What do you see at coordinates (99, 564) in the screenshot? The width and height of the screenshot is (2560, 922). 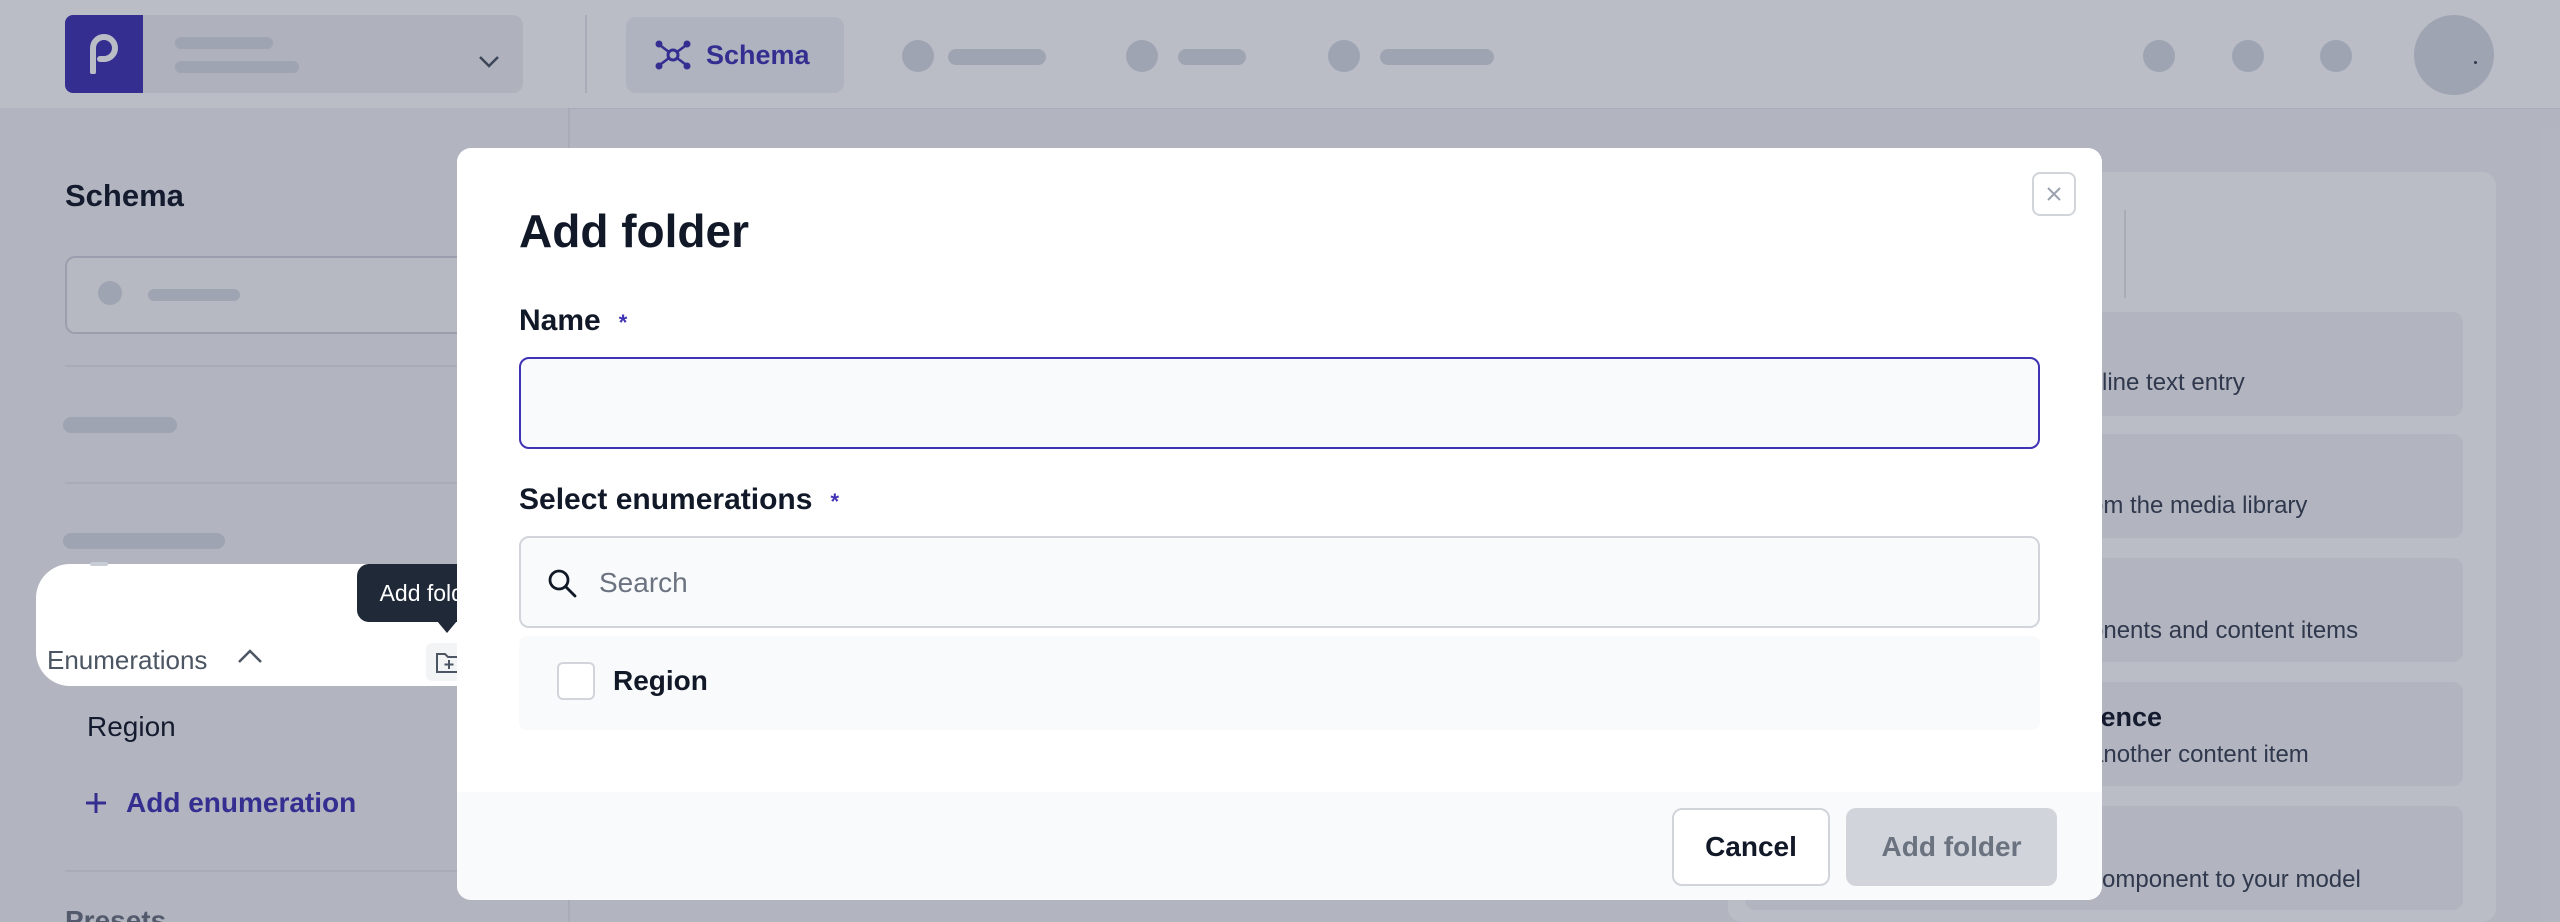 I see `section-label-fragment` at bounding box center [99, 564].